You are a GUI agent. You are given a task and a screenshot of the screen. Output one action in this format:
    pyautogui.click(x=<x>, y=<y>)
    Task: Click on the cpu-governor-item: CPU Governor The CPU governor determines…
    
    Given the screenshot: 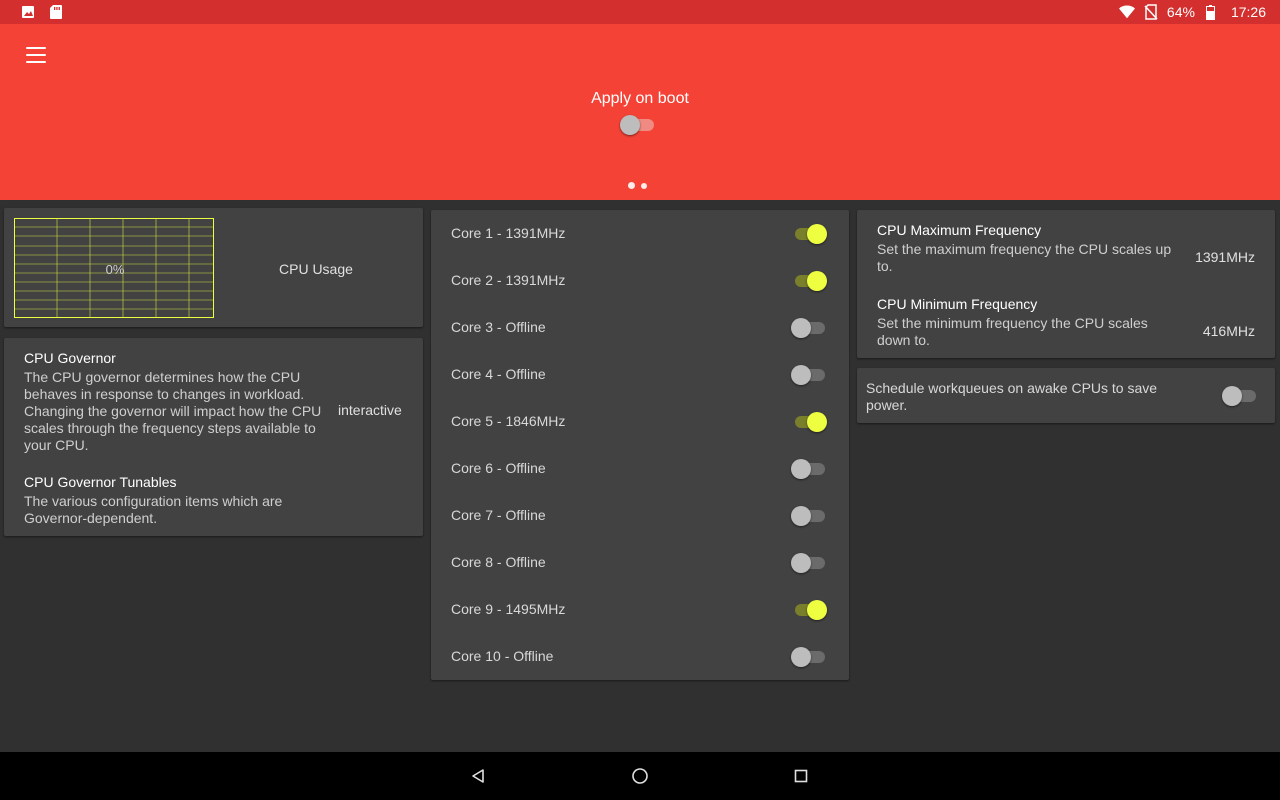 What is the action you would take?
    pyautogui.click(x=213, y=398)
    